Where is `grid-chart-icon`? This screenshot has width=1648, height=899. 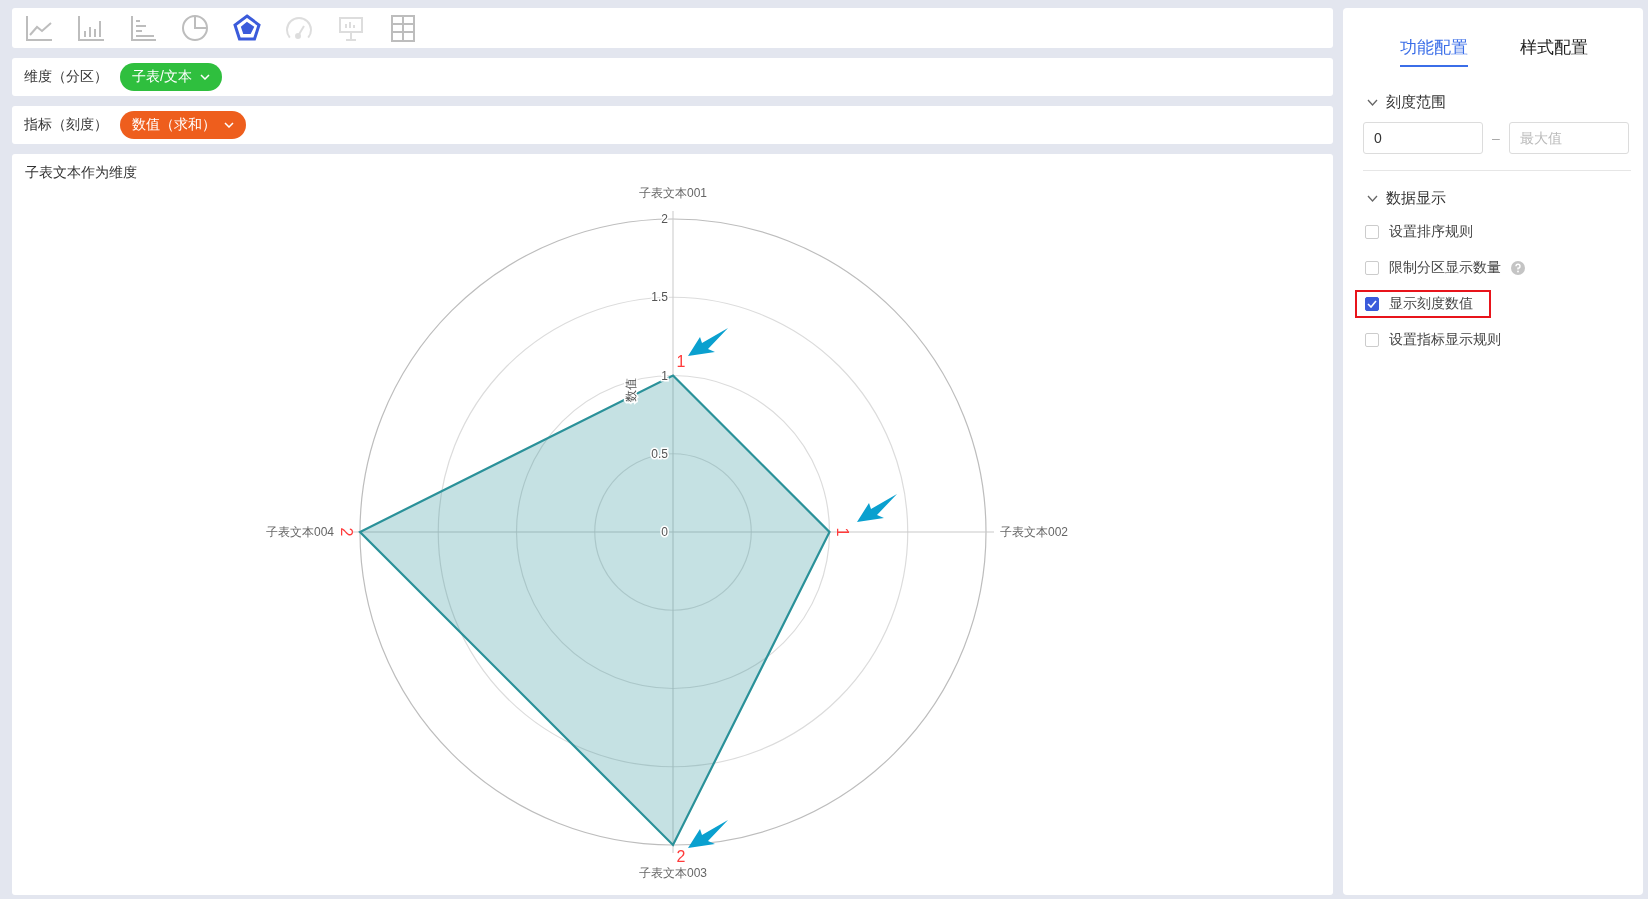 grid-chart-icon is located at coordinates (403, 28).